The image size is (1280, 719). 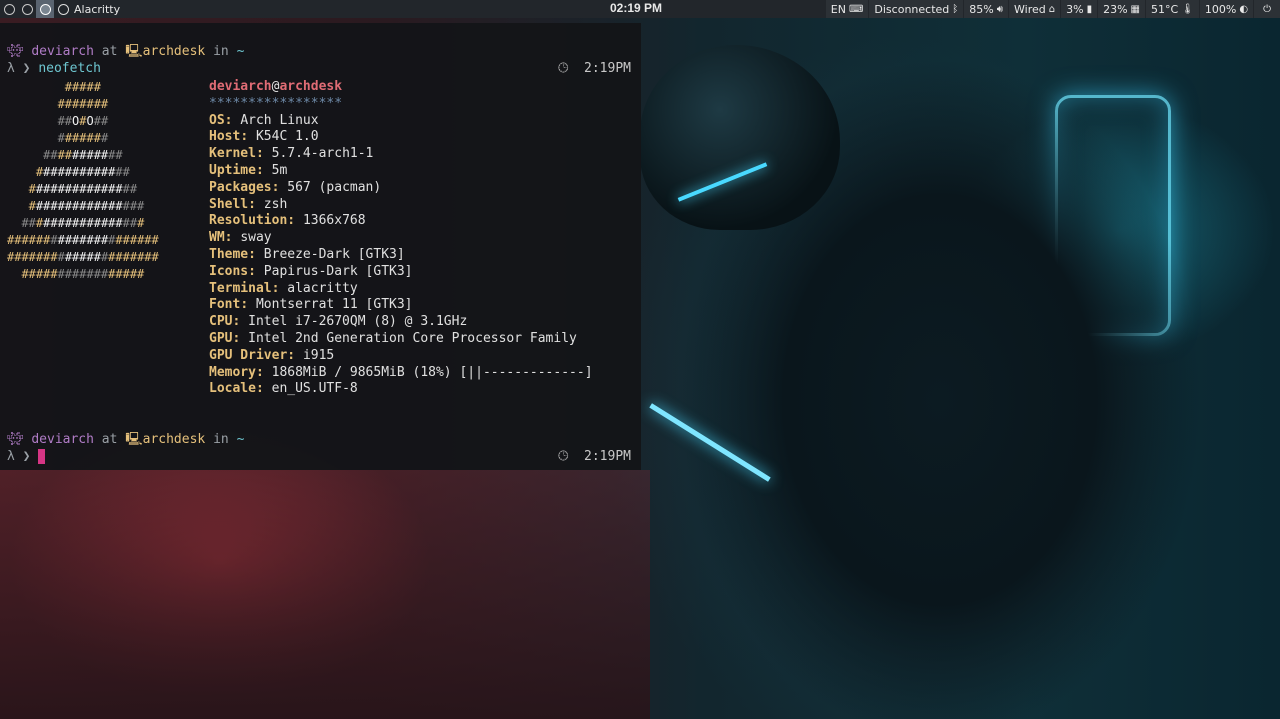 What do you see at coordinates (283, 288) in the screenshot?
I see `info-row: Terminal: alacritty` at bounding box center [283, 288].